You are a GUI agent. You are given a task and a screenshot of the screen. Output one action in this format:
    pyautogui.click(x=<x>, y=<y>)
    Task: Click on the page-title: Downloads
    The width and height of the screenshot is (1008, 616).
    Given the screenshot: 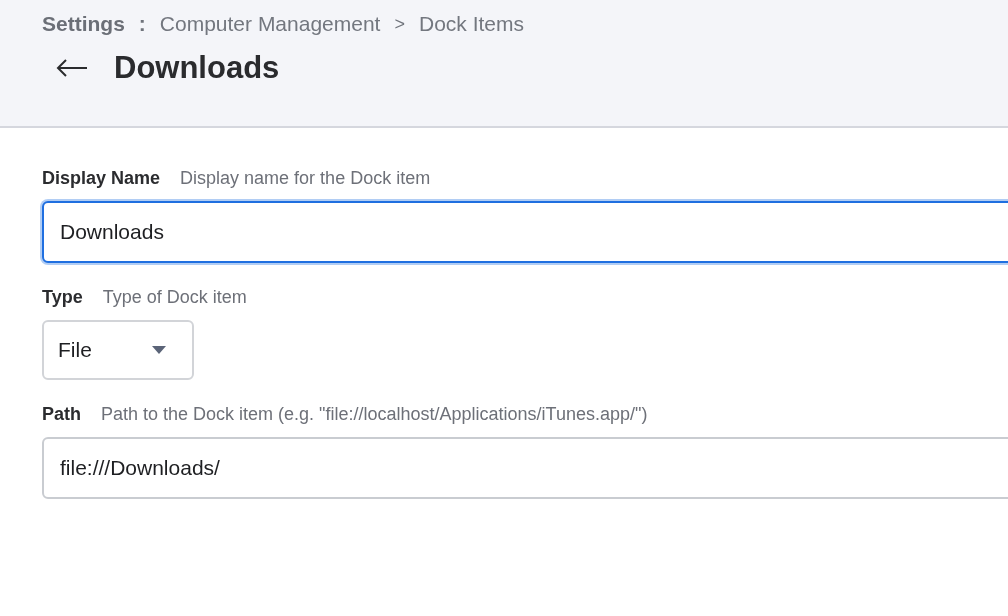 What is the action you would take?
    pyautogui.click(x=197, y=68)
    